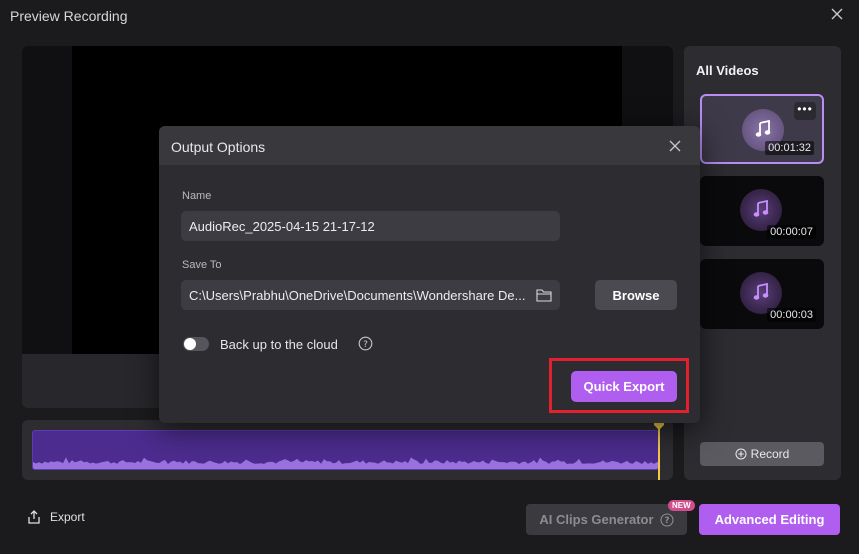 This screenshot has width=859, height=554. Describe the element at coordinates (279, 344) in the screenshot. I see `cloud-backup-label: Back up to the cloud` at that location.